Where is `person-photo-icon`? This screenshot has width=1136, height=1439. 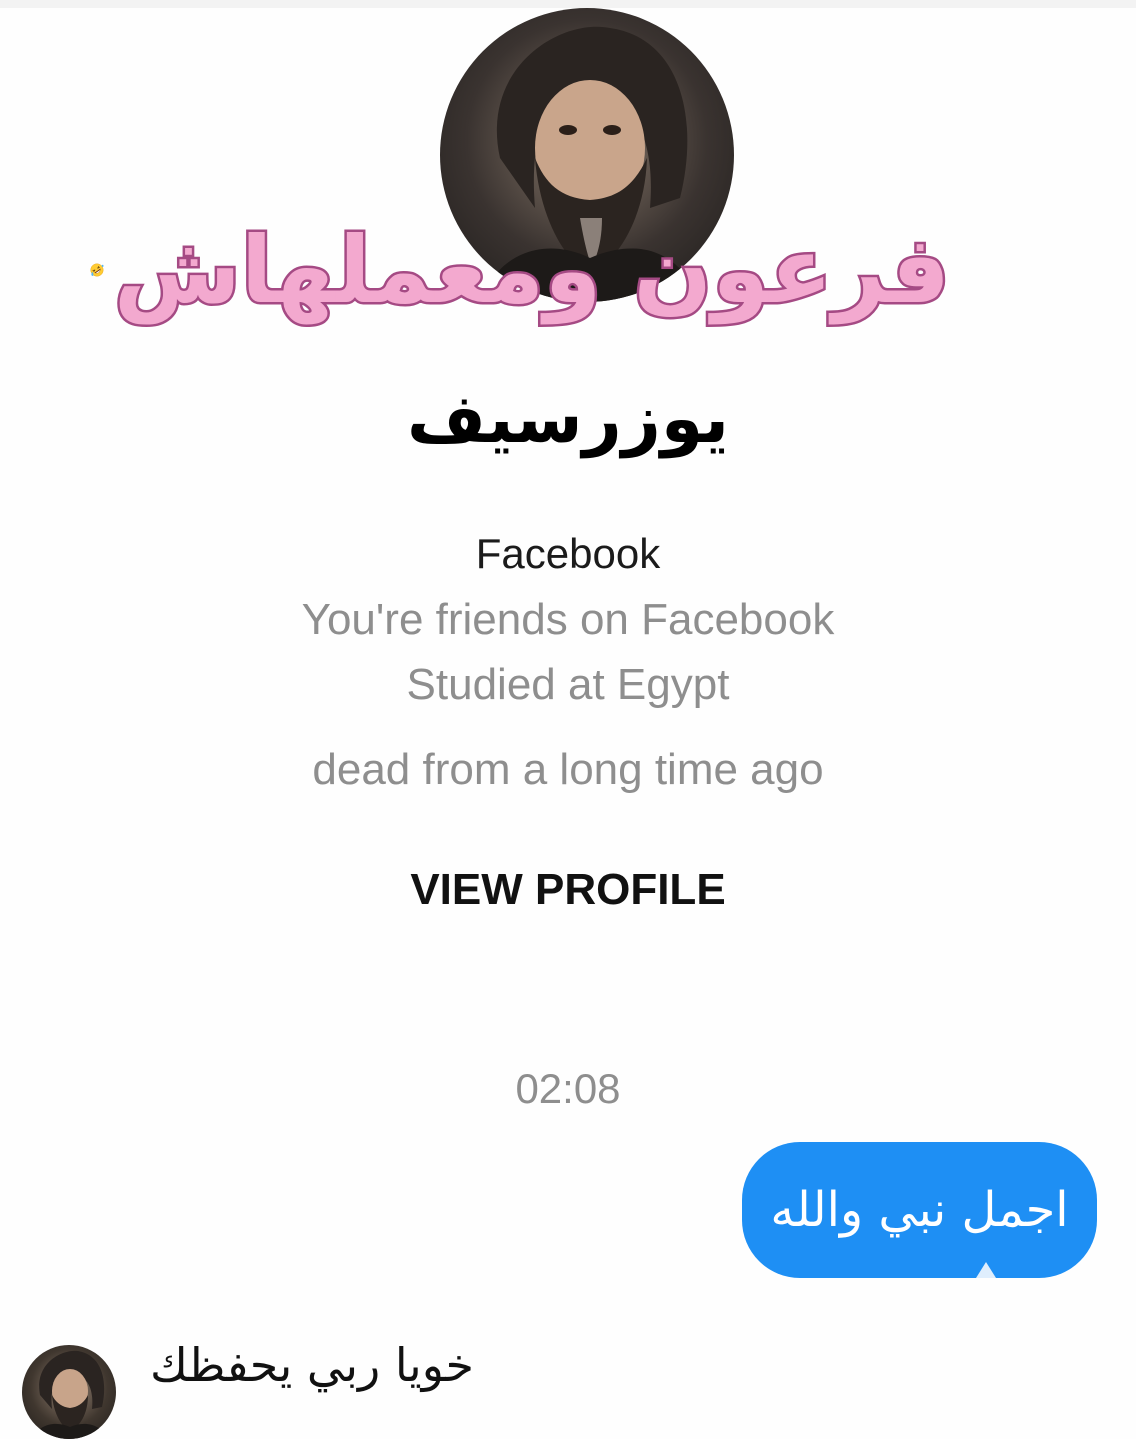
person-photo-icon is located at coordinates (70, 1394).